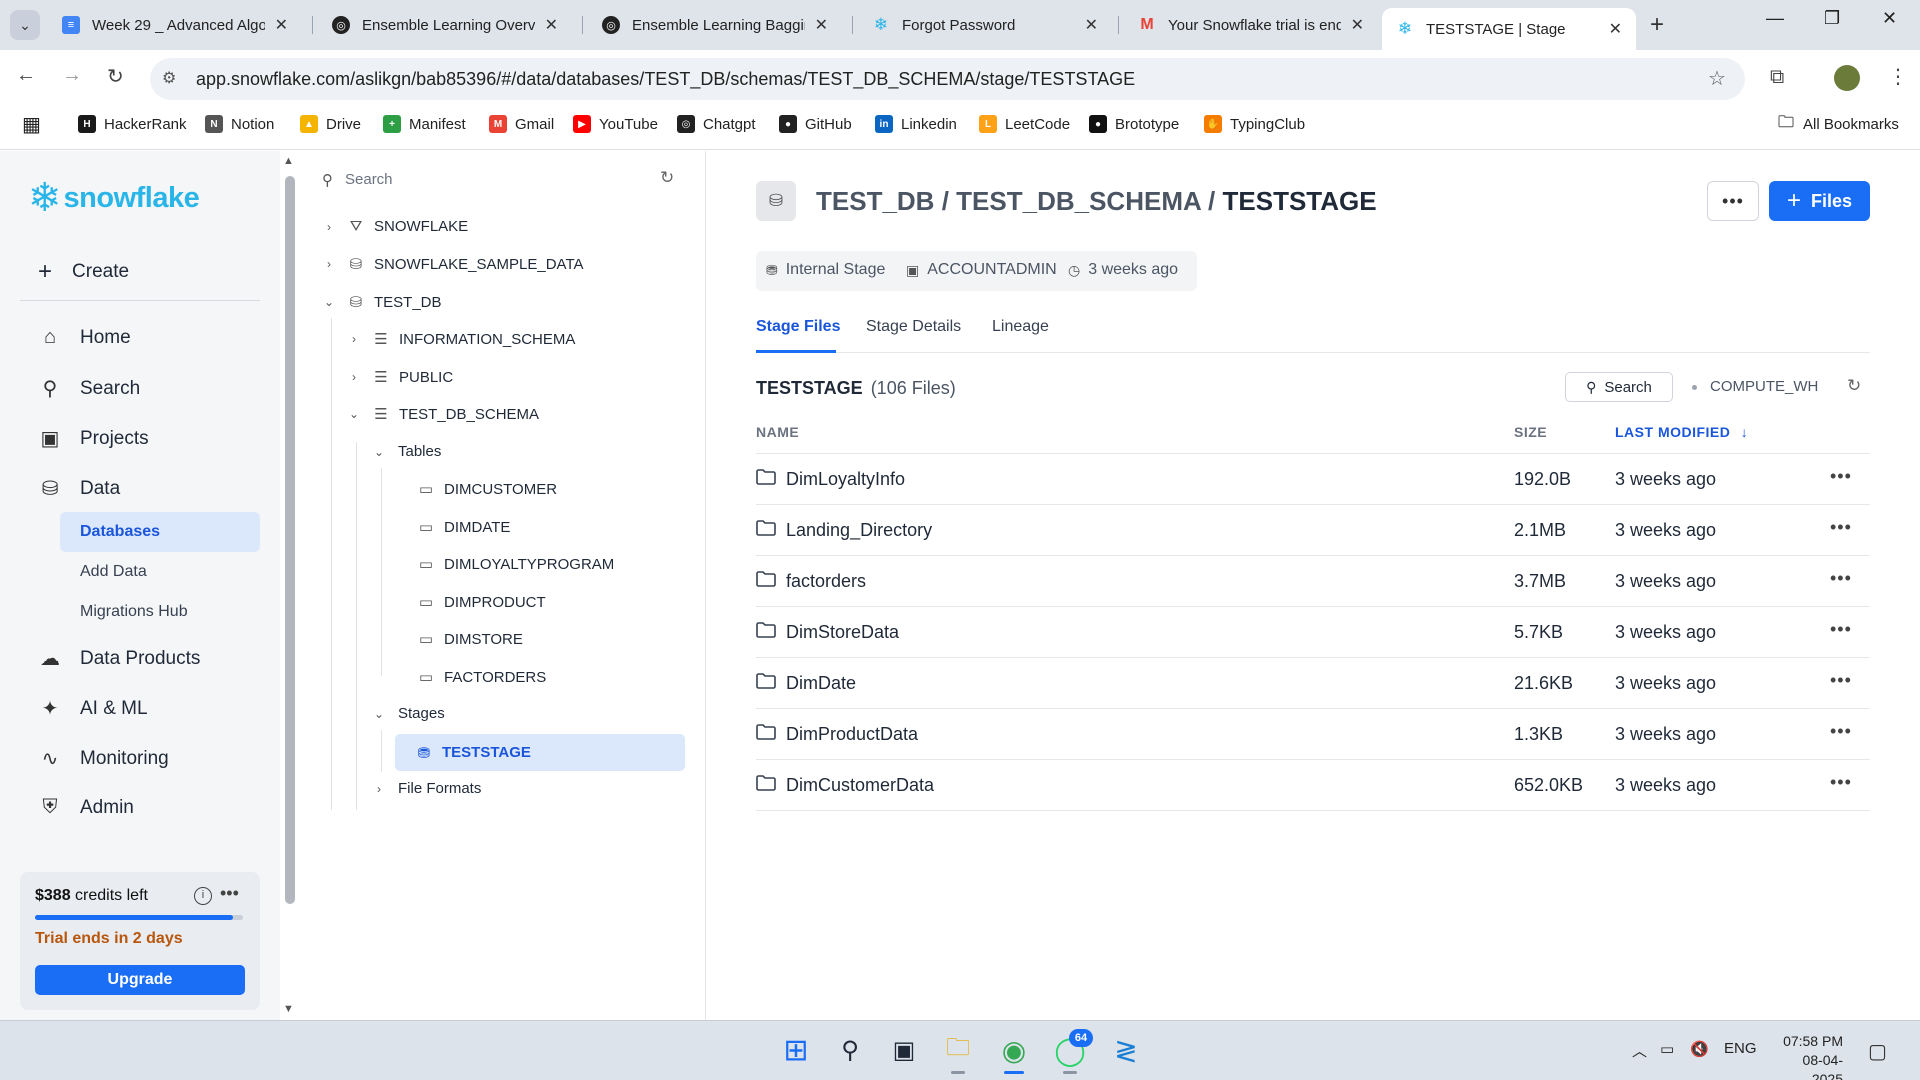 This screenshot has width=1920, height=1080. What do you see at coordinates (842, 632) in the screenshot?
I see `file-name: DimStoreData` at bounding box center [842, 632].